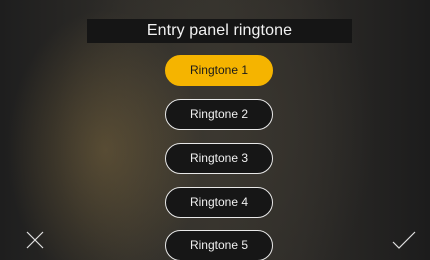 The height and width of the screenshot is (260, 430). I want to click on ringtone-option-3: Ringtone 3, so click(219, 158).